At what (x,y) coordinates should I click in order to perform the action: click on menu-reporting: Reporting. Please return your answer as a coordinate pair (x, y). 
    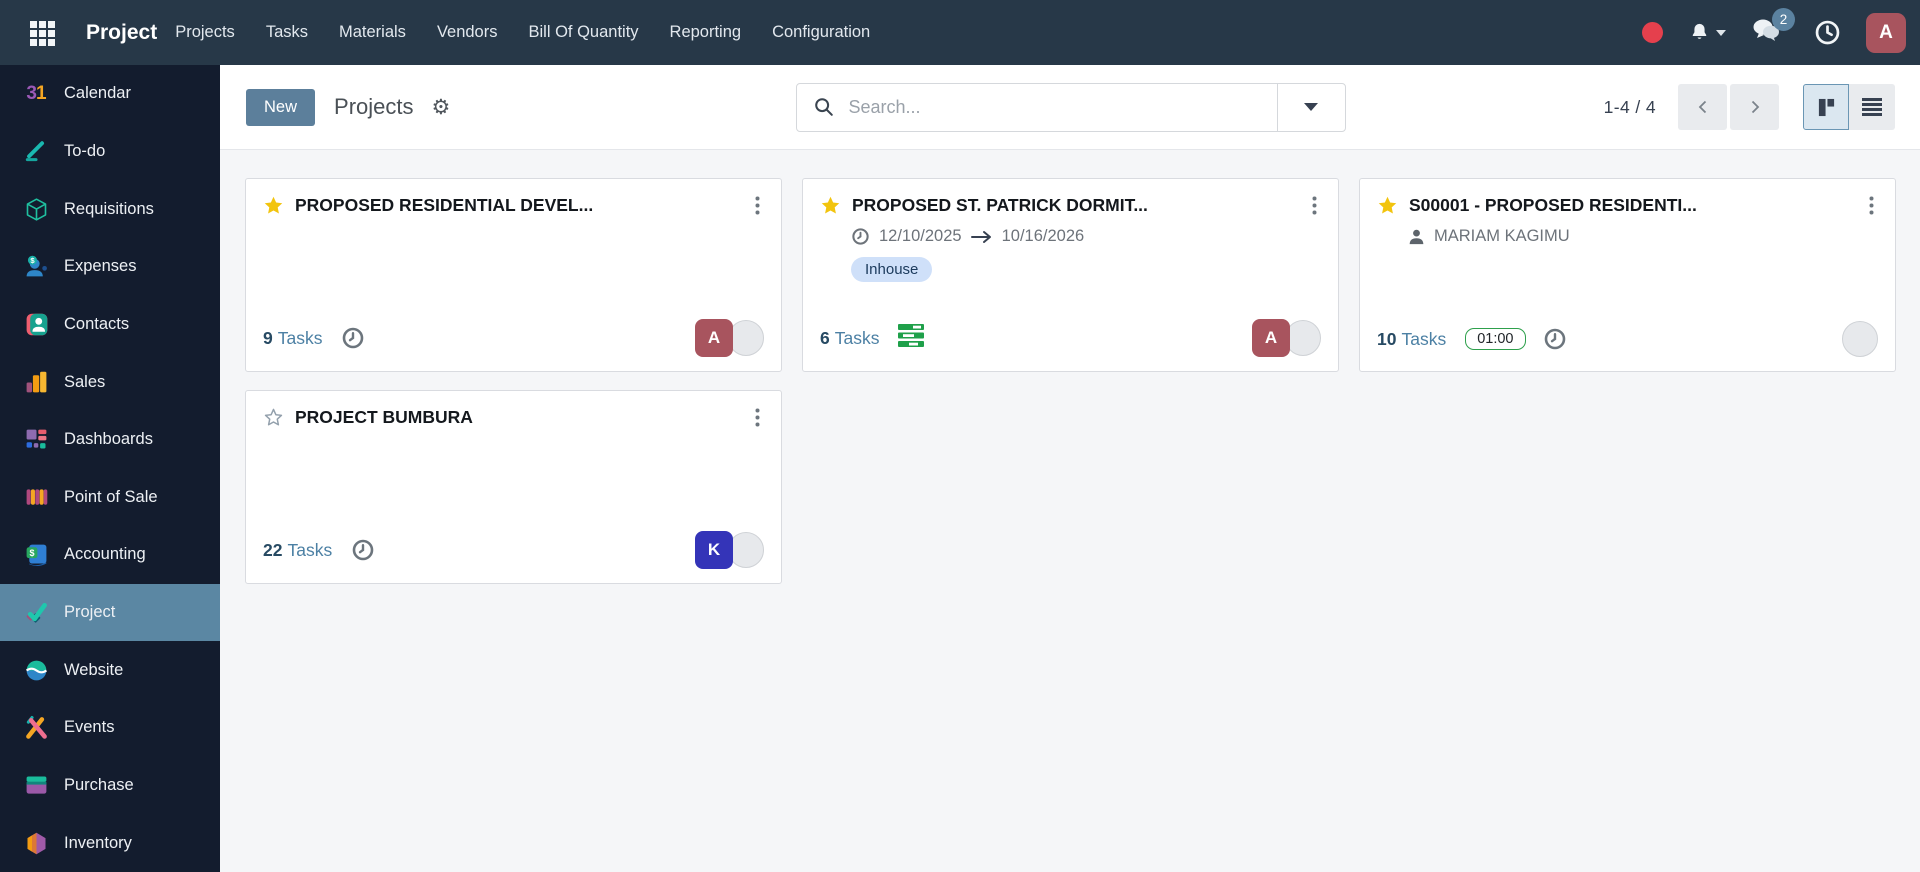
    Looking at the image, I should click on (706, 32).